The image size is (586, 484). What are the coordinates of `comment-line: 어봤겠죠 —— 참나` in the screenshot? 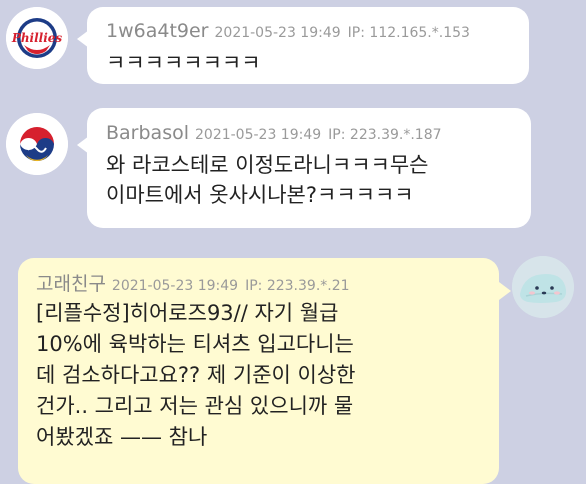 It's located at (122, 437).